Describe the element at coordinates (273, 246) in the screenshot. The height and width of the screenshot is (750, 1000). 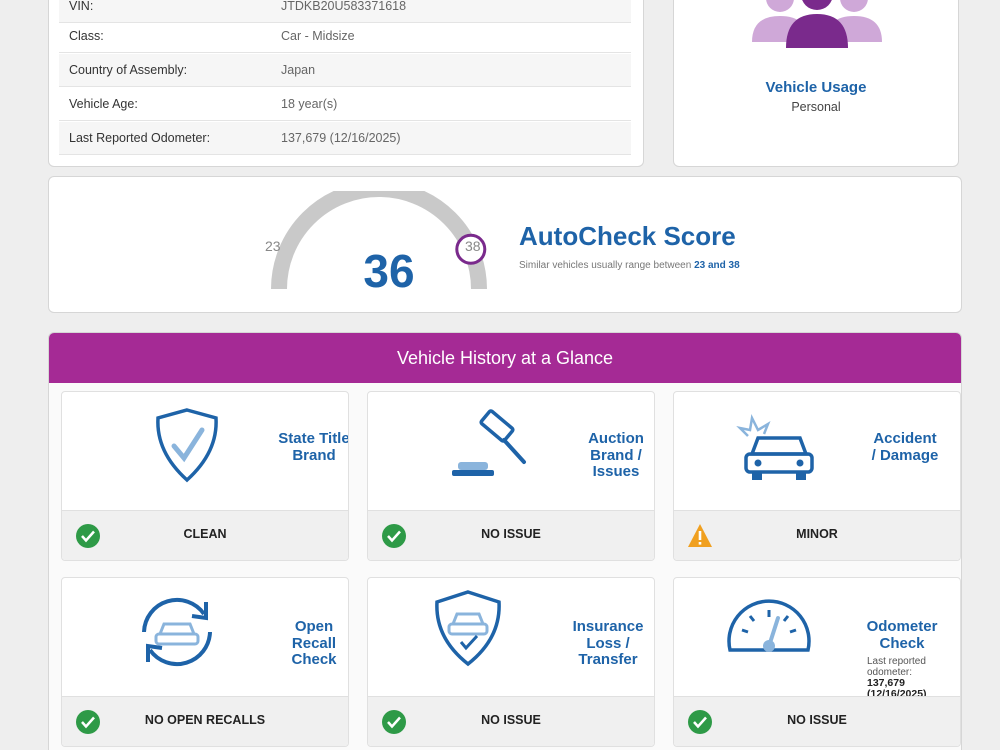
I see `score-range-min: 23` at that location.